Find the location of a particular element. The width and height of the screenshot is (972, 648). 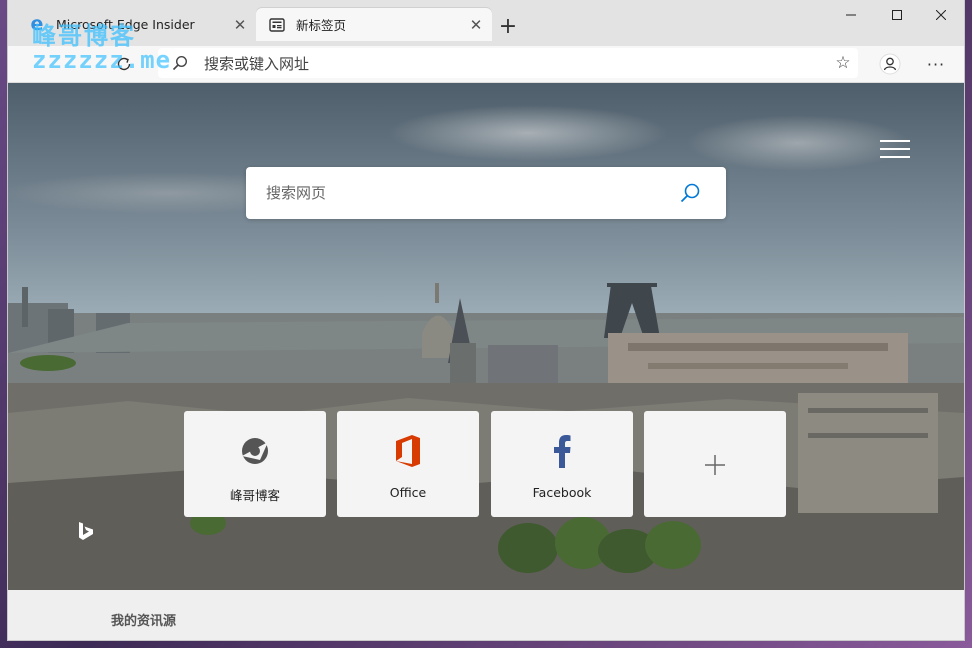

web-search-input is located at coordinates (467, 193).